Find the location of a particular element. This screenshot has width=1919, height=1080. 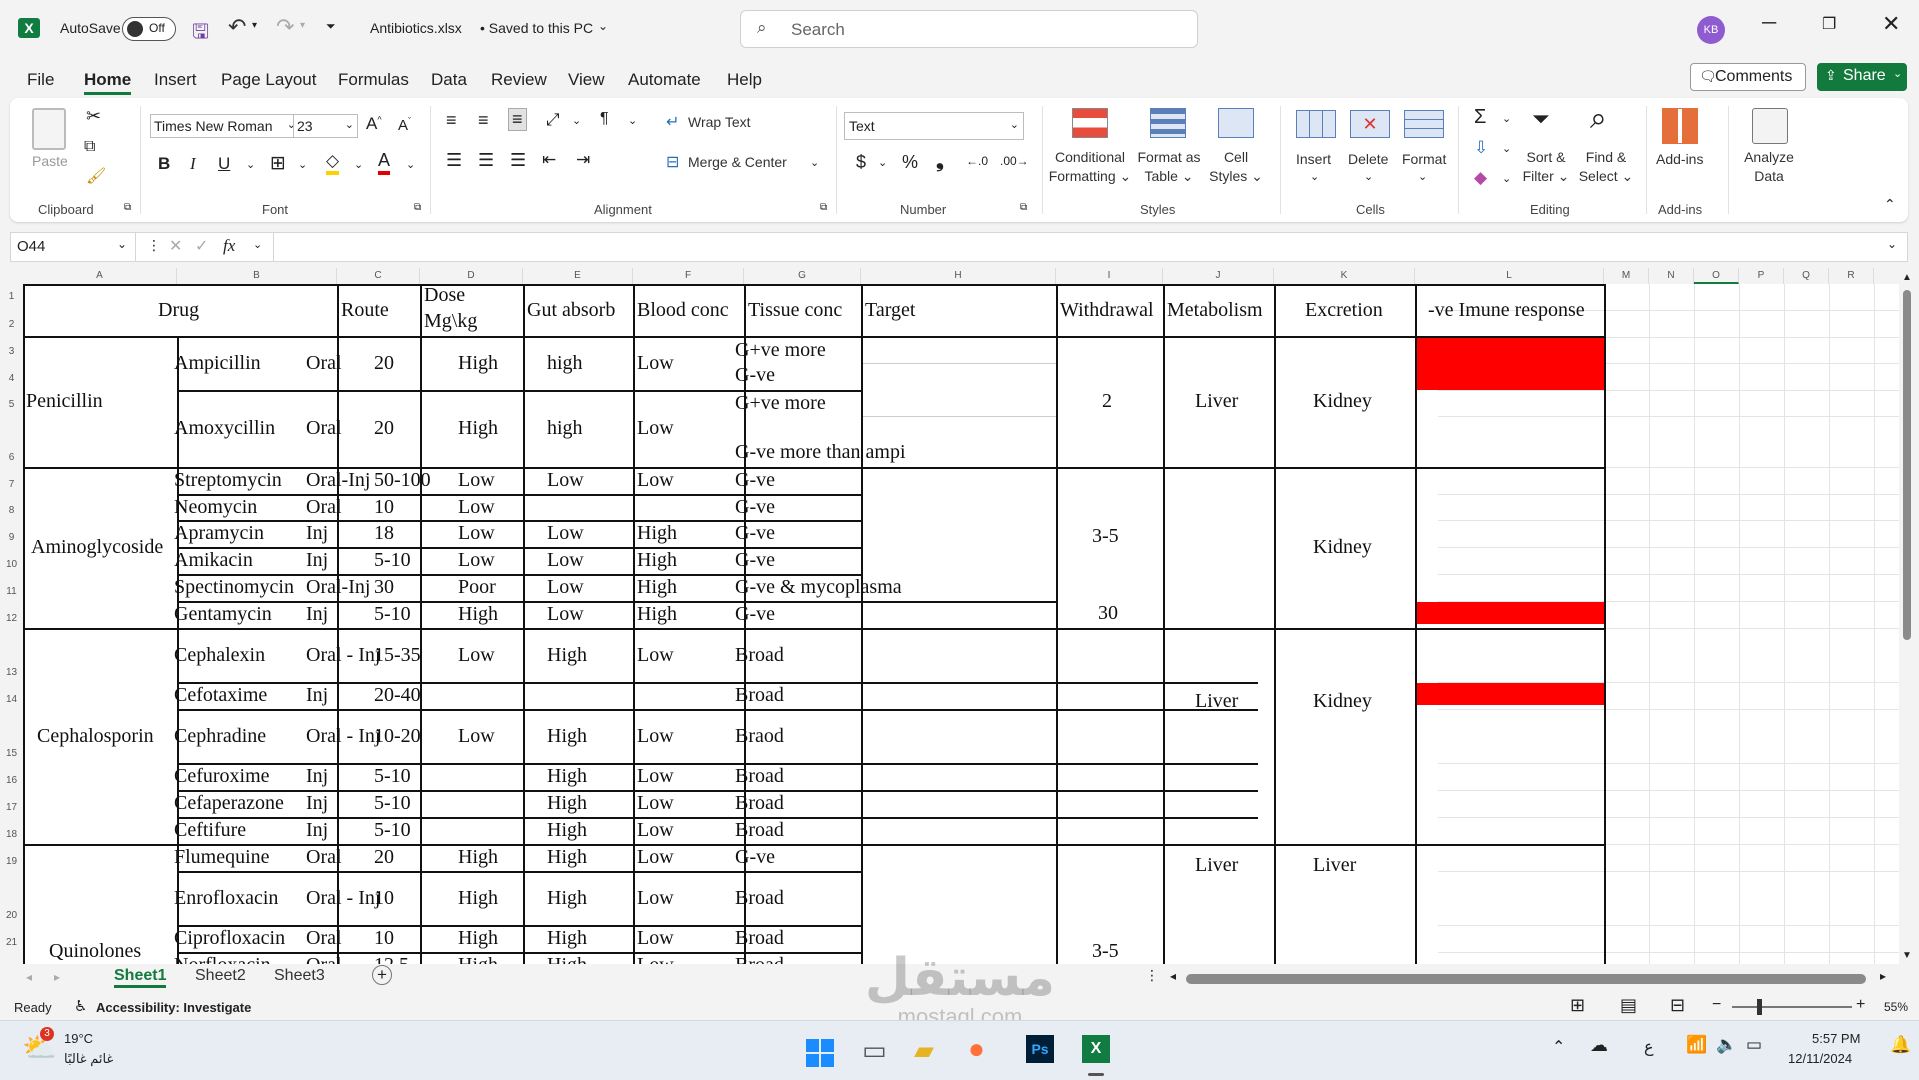

tray-chevron-icon: ⌃ is located at coordinates (1558, 1047).